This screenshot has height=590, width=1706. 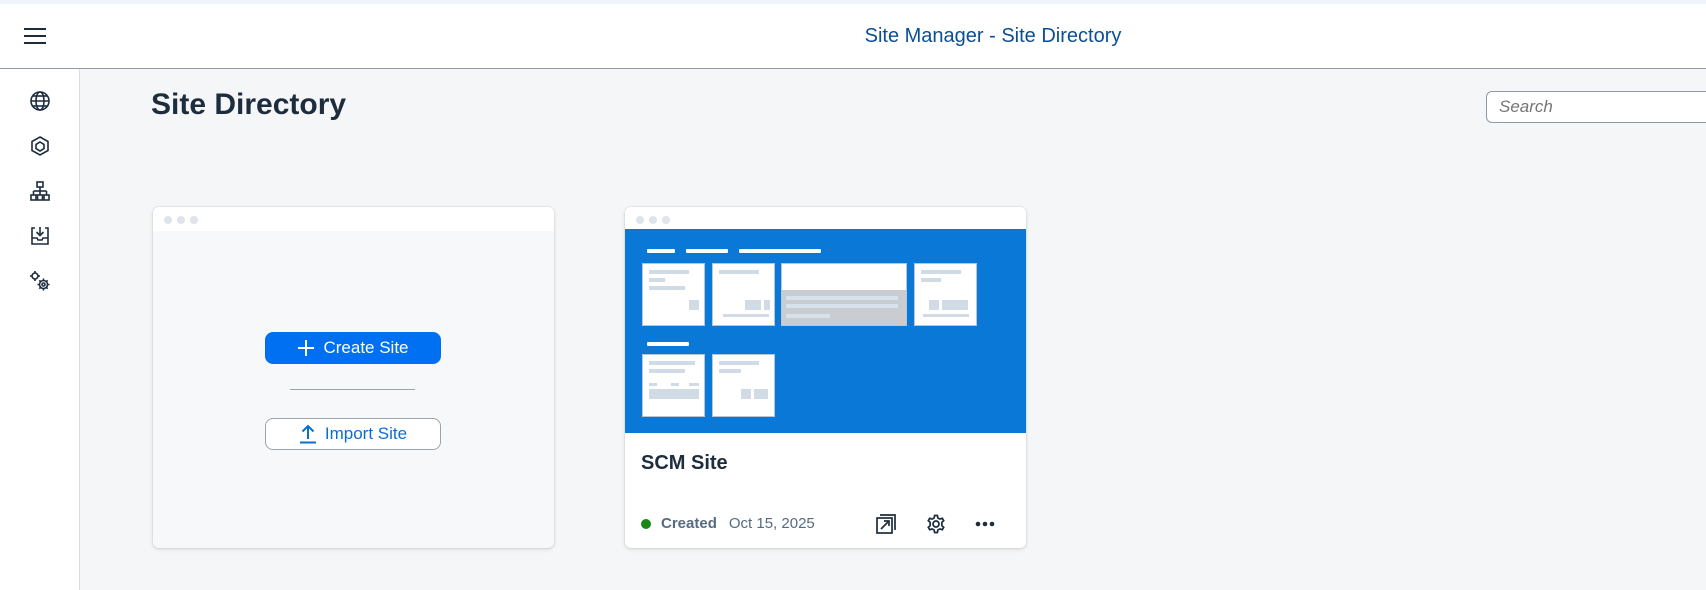 I want to click on shell-bar: Site Manager - Site Directory, so click(x=853, y=36).